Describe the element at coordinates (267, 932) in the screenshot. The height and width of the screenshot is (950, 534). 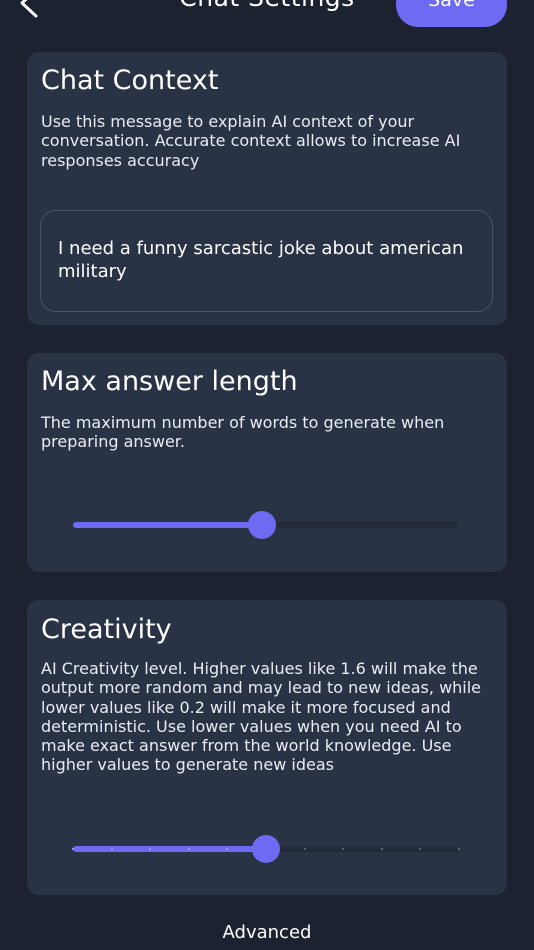
I see `advanced-link: Advanced` at that location.